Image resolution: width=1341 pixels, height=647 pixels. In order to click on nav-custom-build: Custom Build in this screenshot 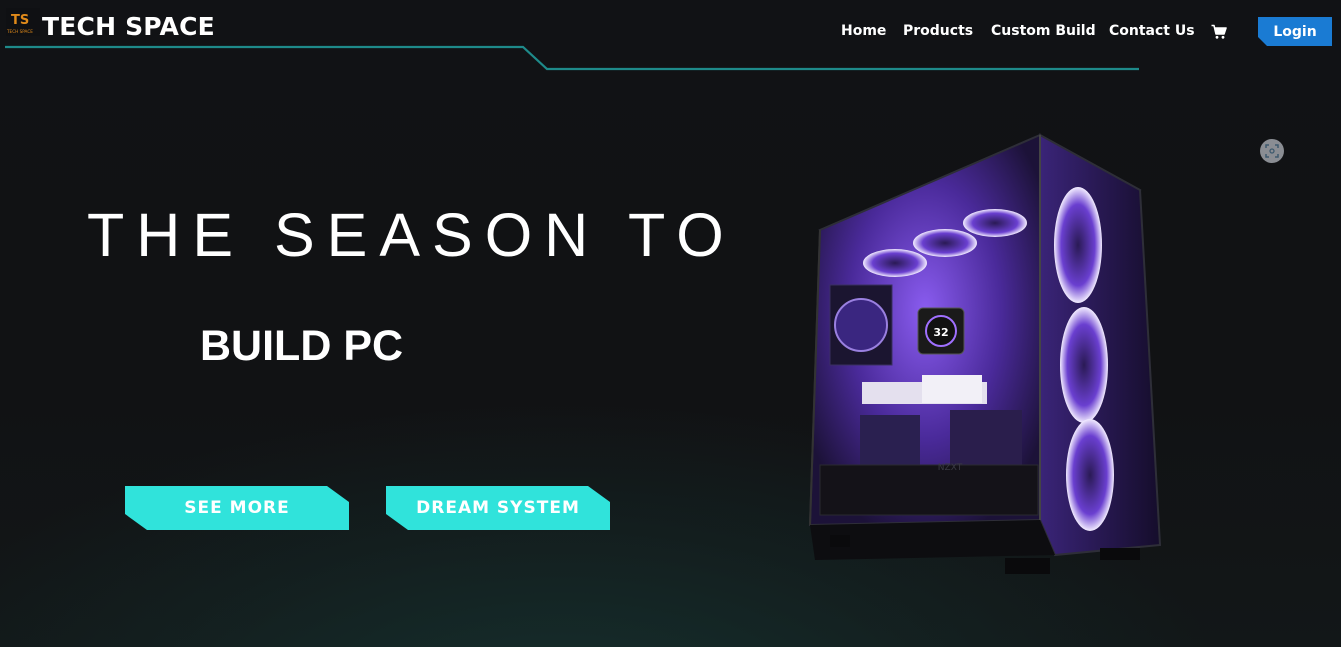, I will do `click(1043, 31)`.